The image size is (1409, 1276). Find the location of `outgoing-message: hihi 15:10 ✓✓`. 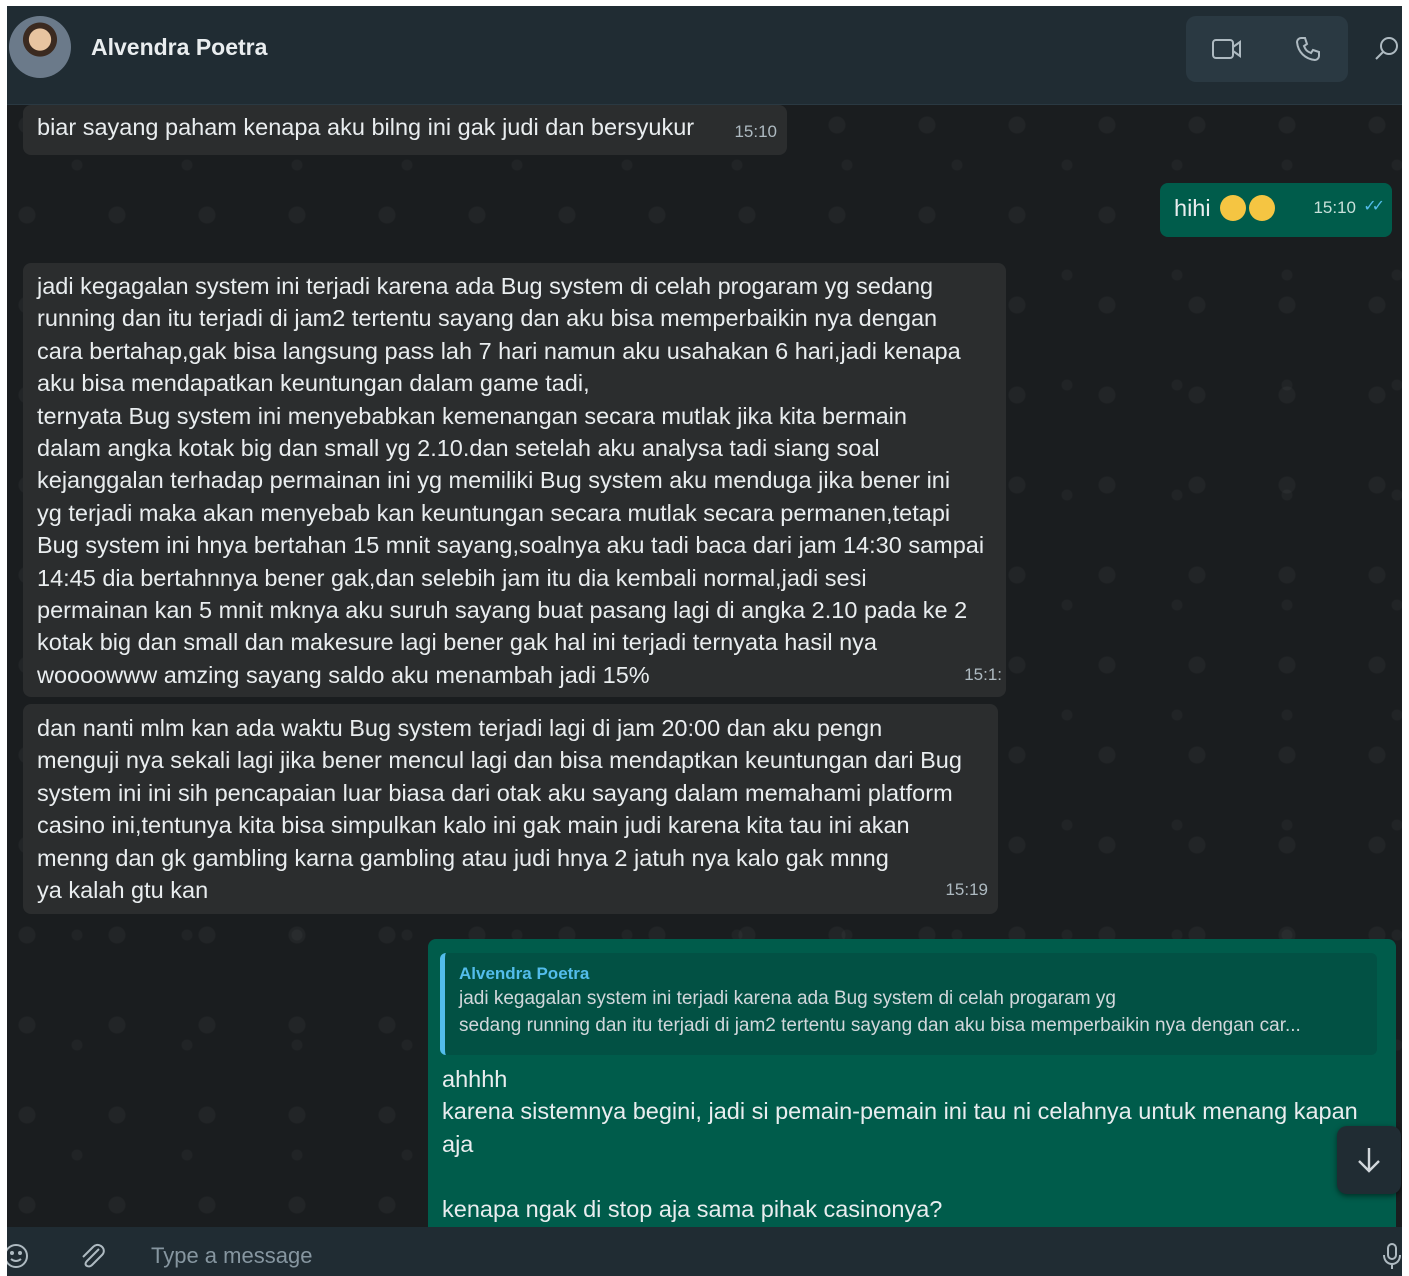

outgoing-message: hihi 15:10 ✓✓ is located at coordinates (1276, 210).